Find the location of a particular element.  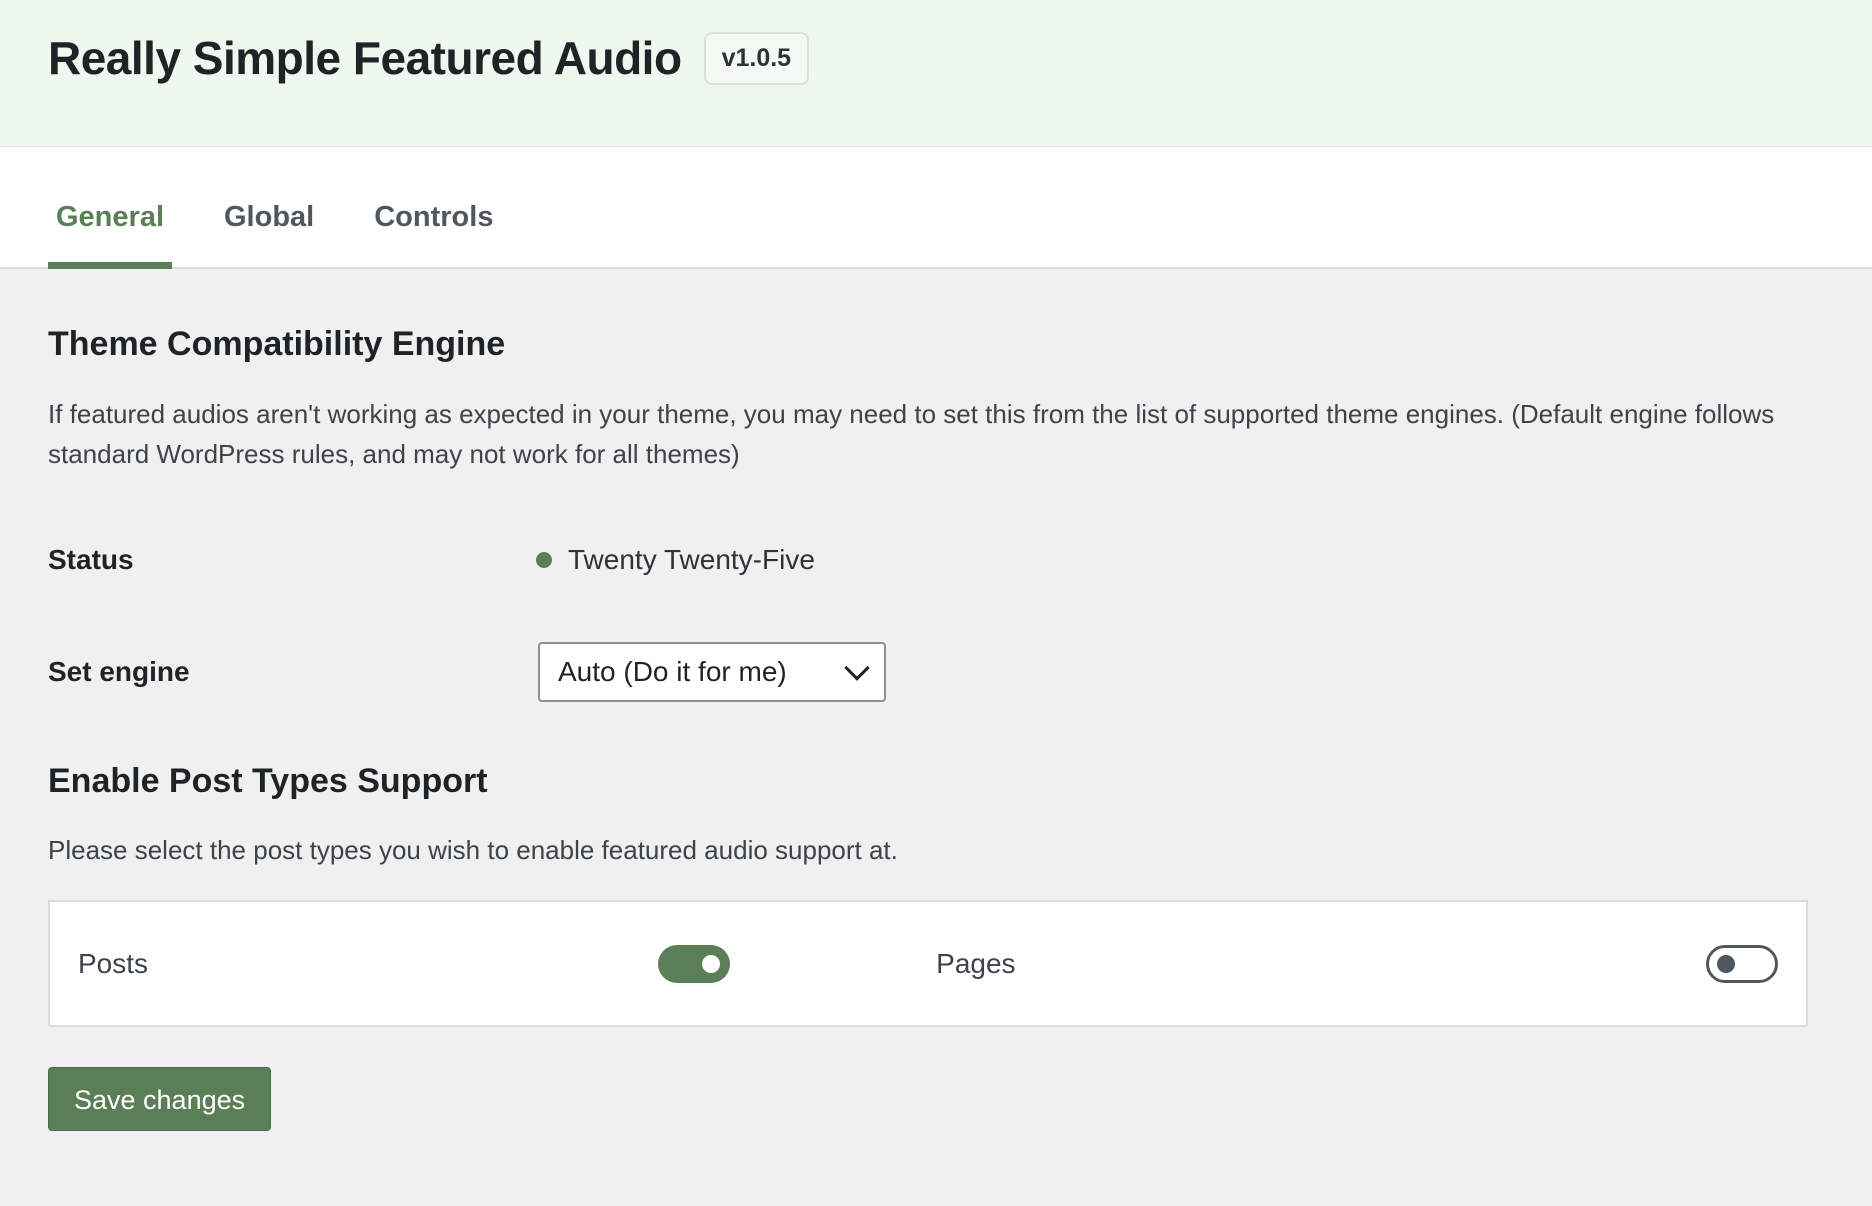

post-types-title: Enable Post Types Support is located at coordinates (268, 781).